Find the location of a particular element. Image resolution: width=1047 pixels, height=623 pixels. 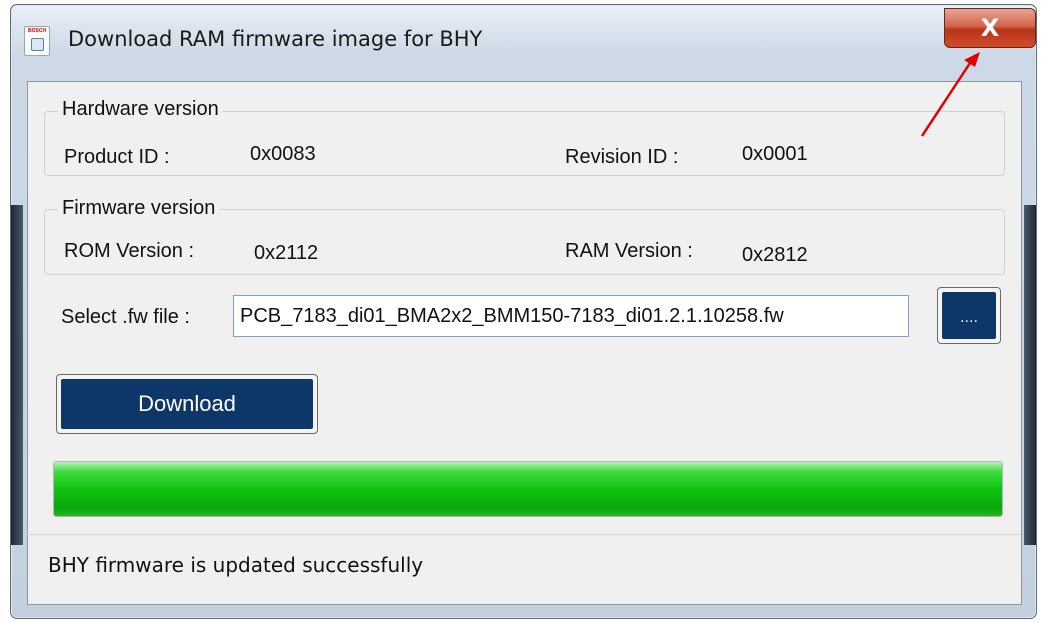

annotation-arrow-line is located at coordinates (947, 98).